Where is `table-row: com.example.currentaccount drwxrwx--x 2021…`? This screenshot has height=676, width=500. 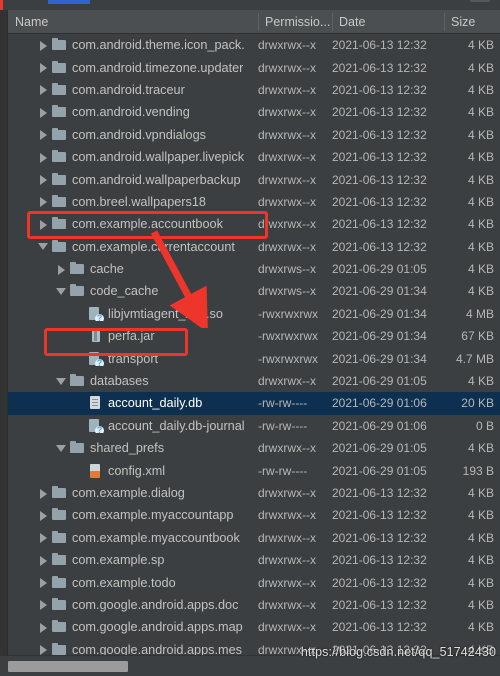
table-row: com.example.currentaccount drwxrwx--x 2021… is located at coordinates (254, 247).